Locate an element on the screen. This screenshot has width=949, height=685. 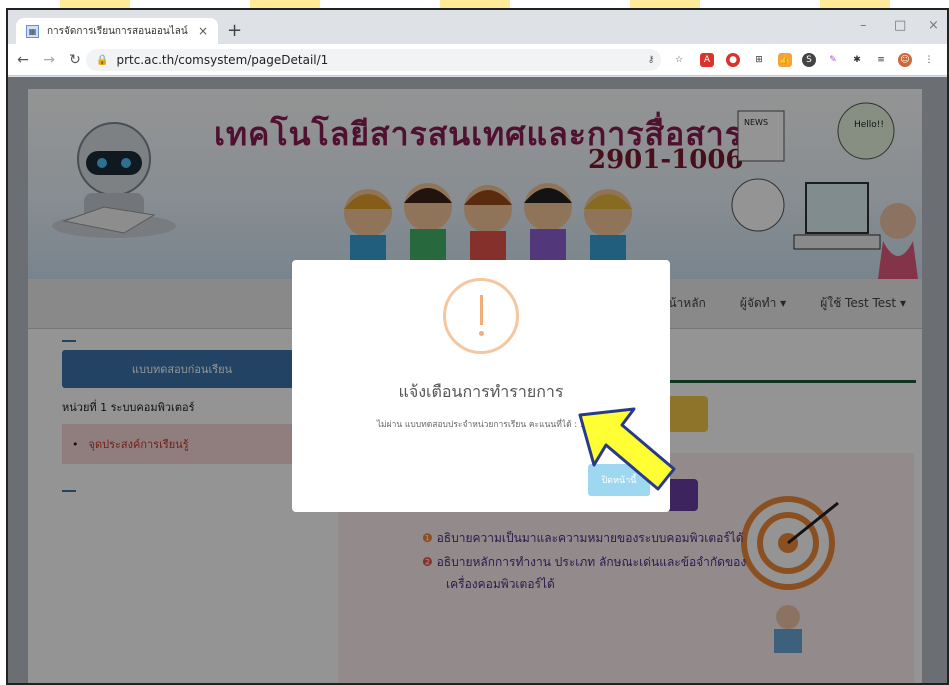
tab-close-icon: × is located at coordinates (203, 31).